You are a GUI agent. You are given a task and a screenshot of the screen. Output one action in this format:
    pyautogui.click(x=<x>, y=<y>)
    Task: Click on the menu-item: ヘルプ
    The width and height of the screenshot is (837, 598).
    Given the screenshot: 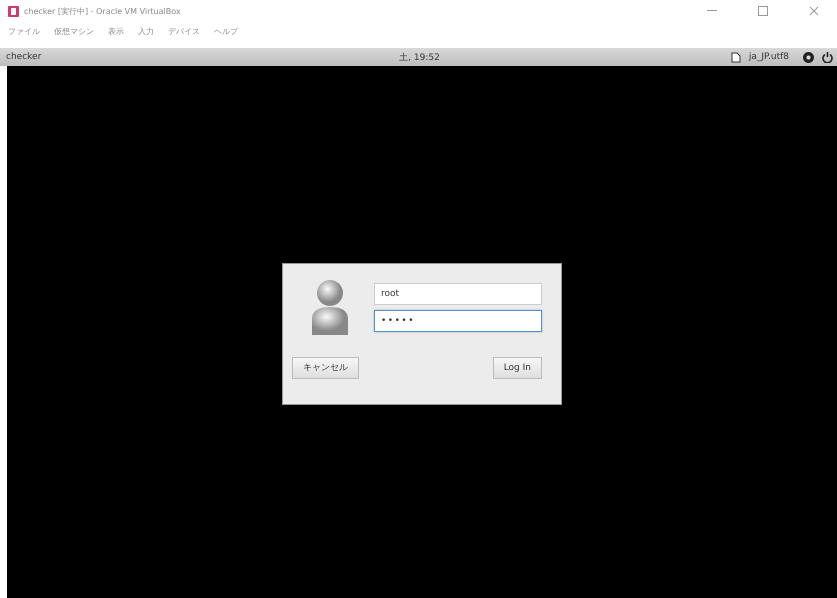 What is the action you would take?
    pyautogui.click(x=226, y=31)
    